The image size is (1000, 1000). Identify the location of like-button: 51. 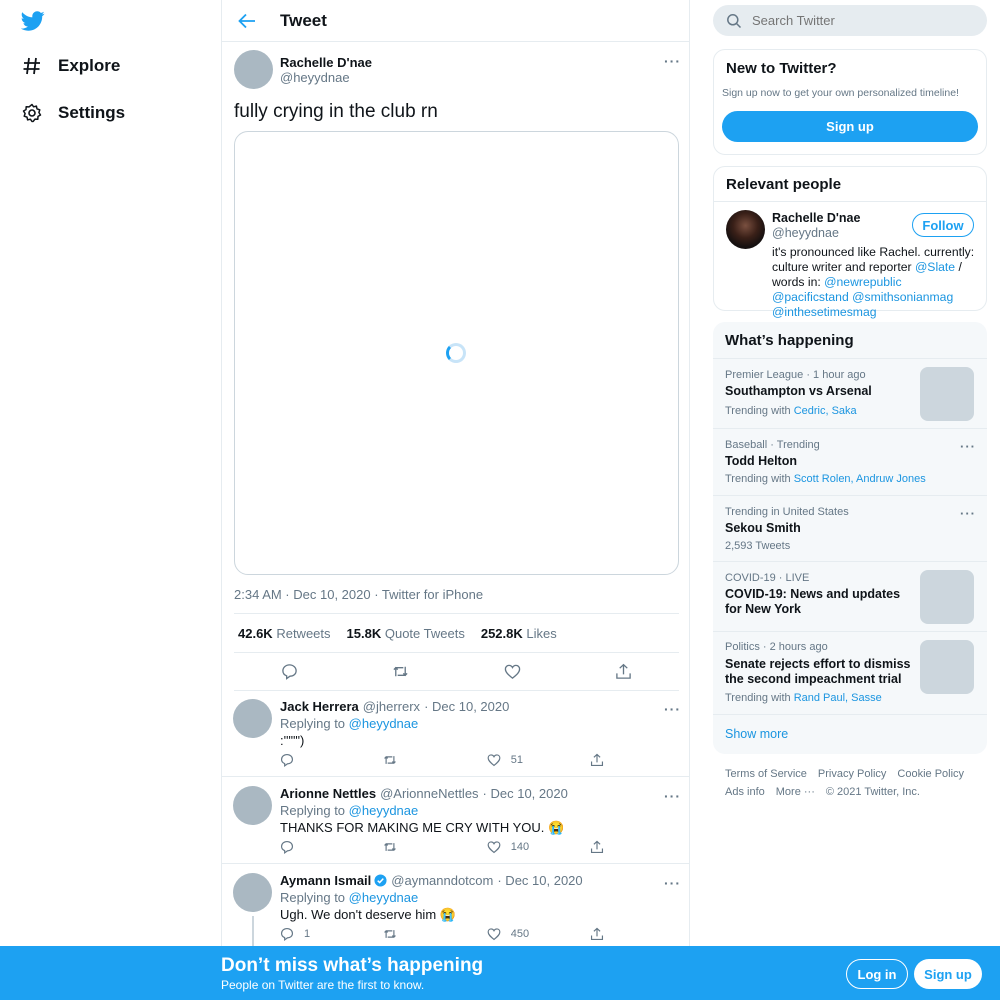
(538, 760).